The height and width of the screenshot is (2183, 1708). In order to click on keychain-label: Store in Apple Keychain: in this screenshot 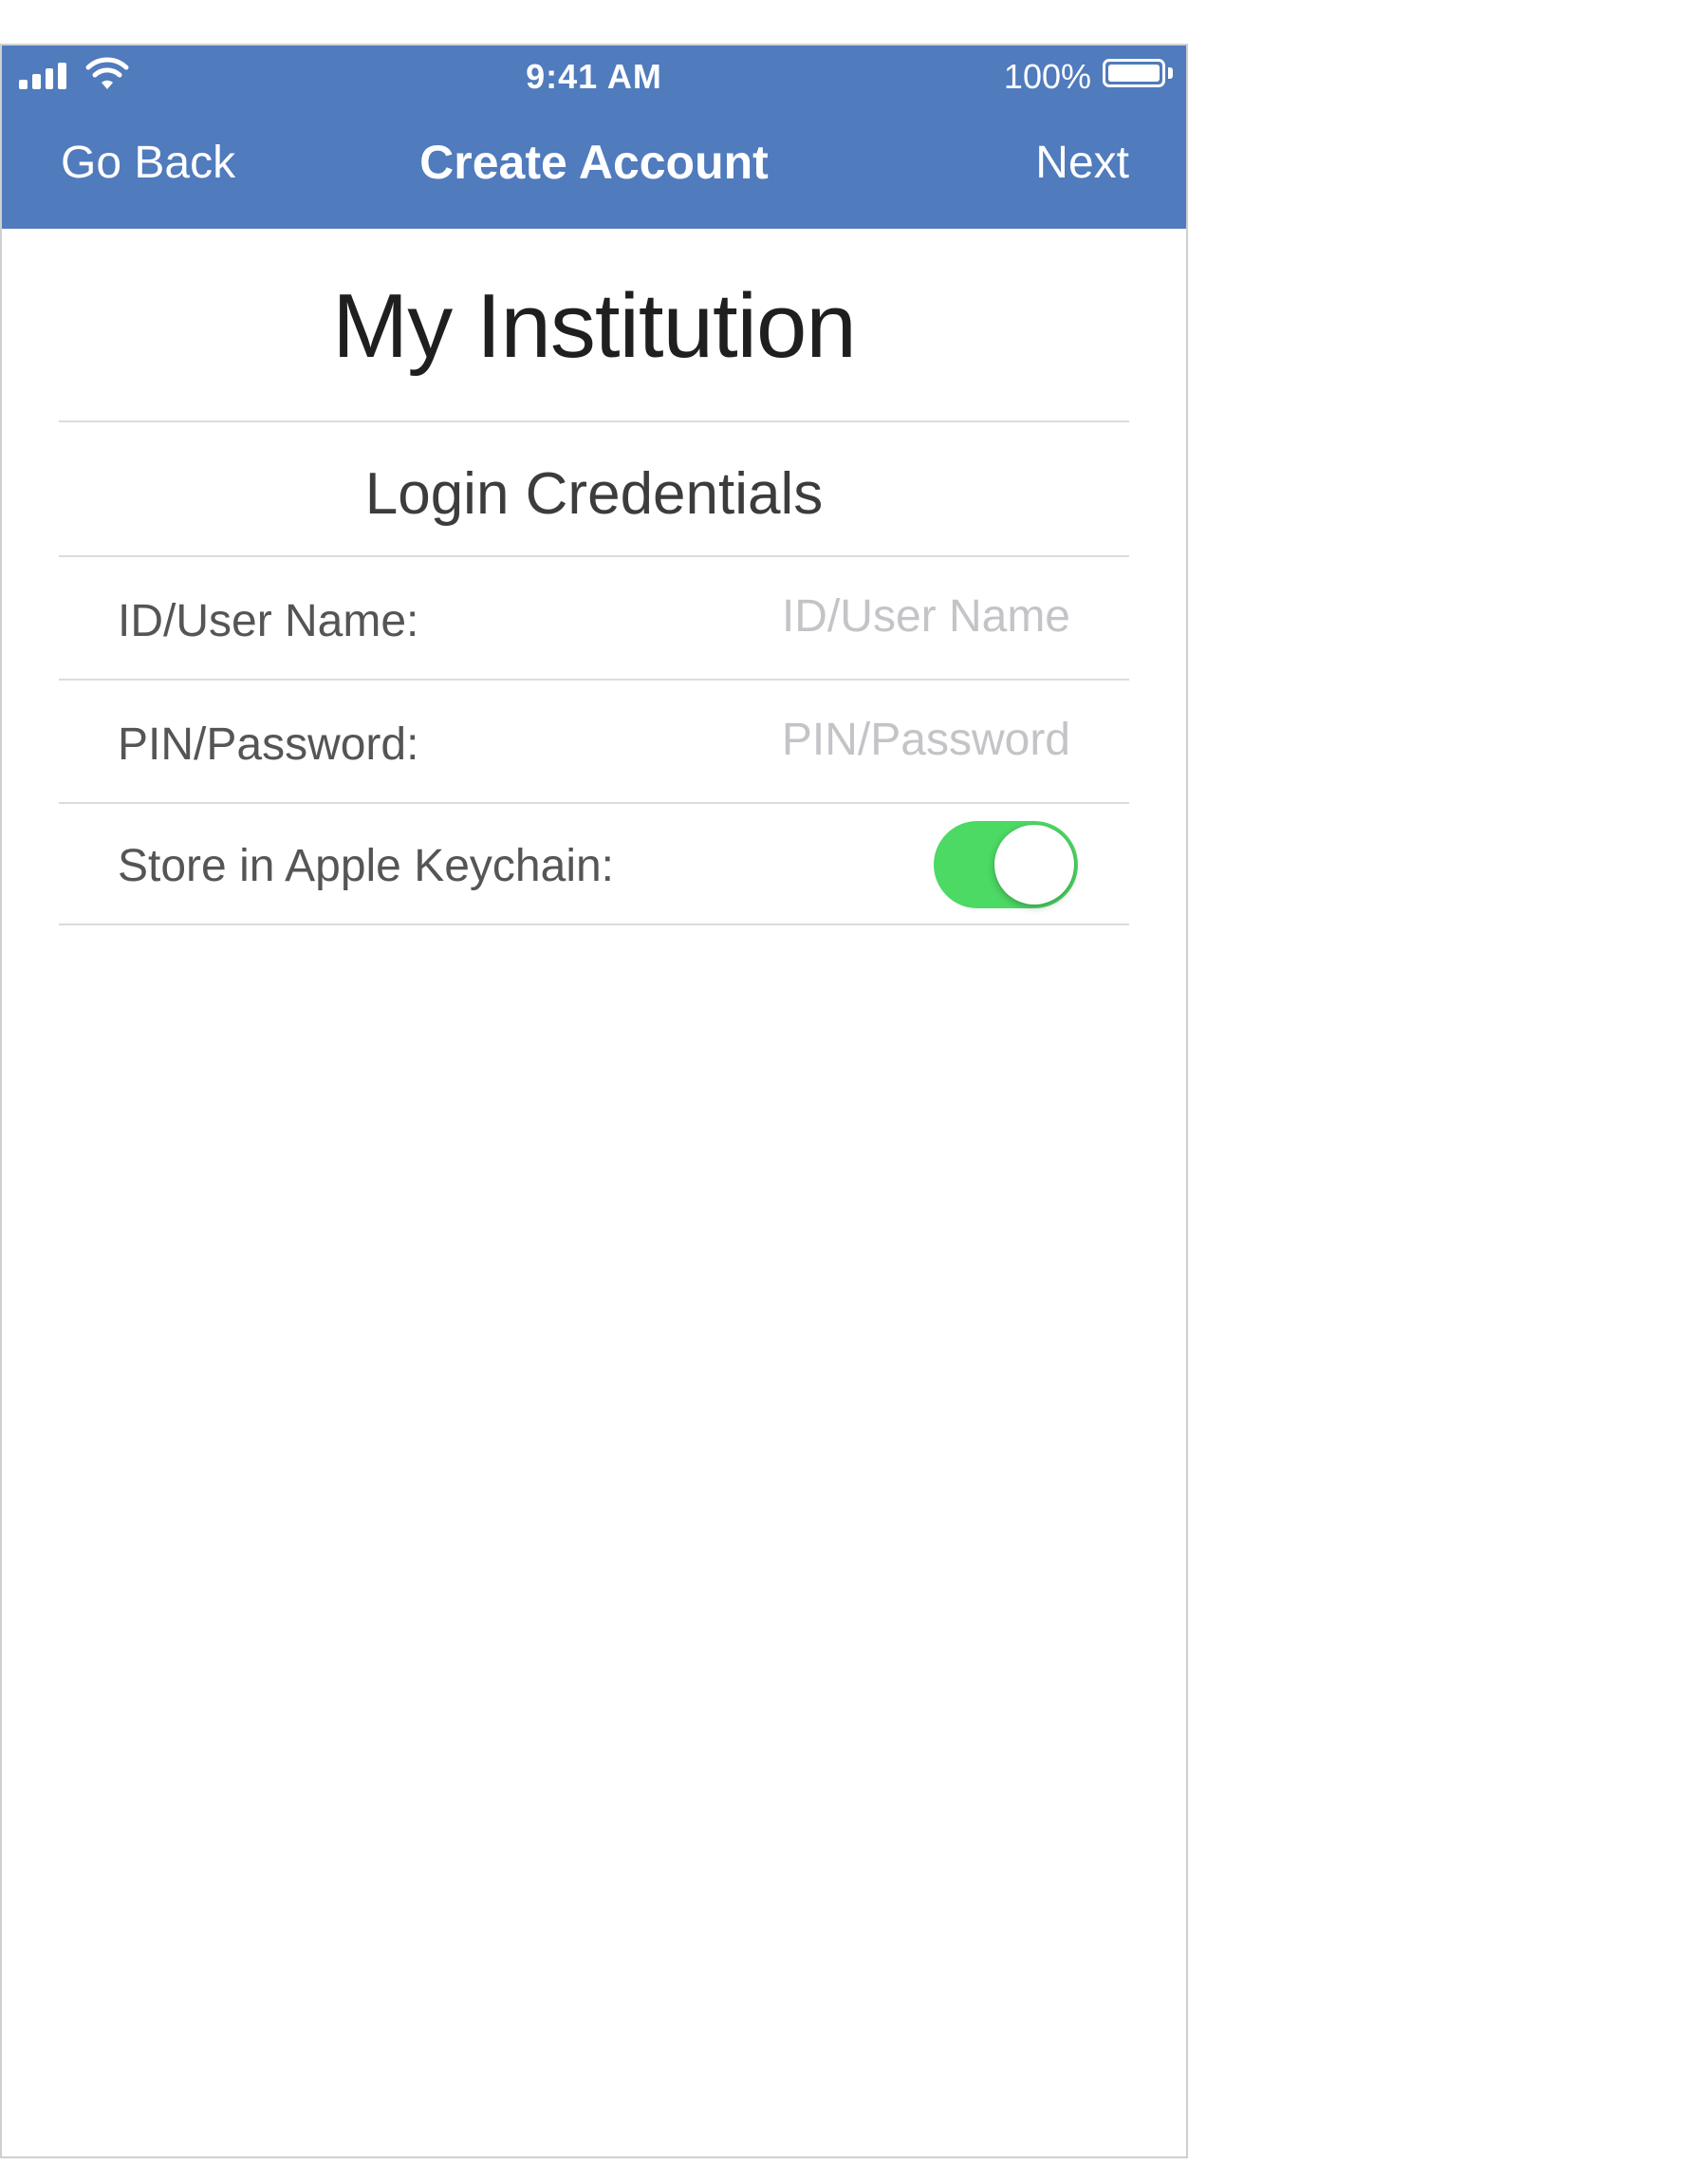, I will do `click(366, 866)`.